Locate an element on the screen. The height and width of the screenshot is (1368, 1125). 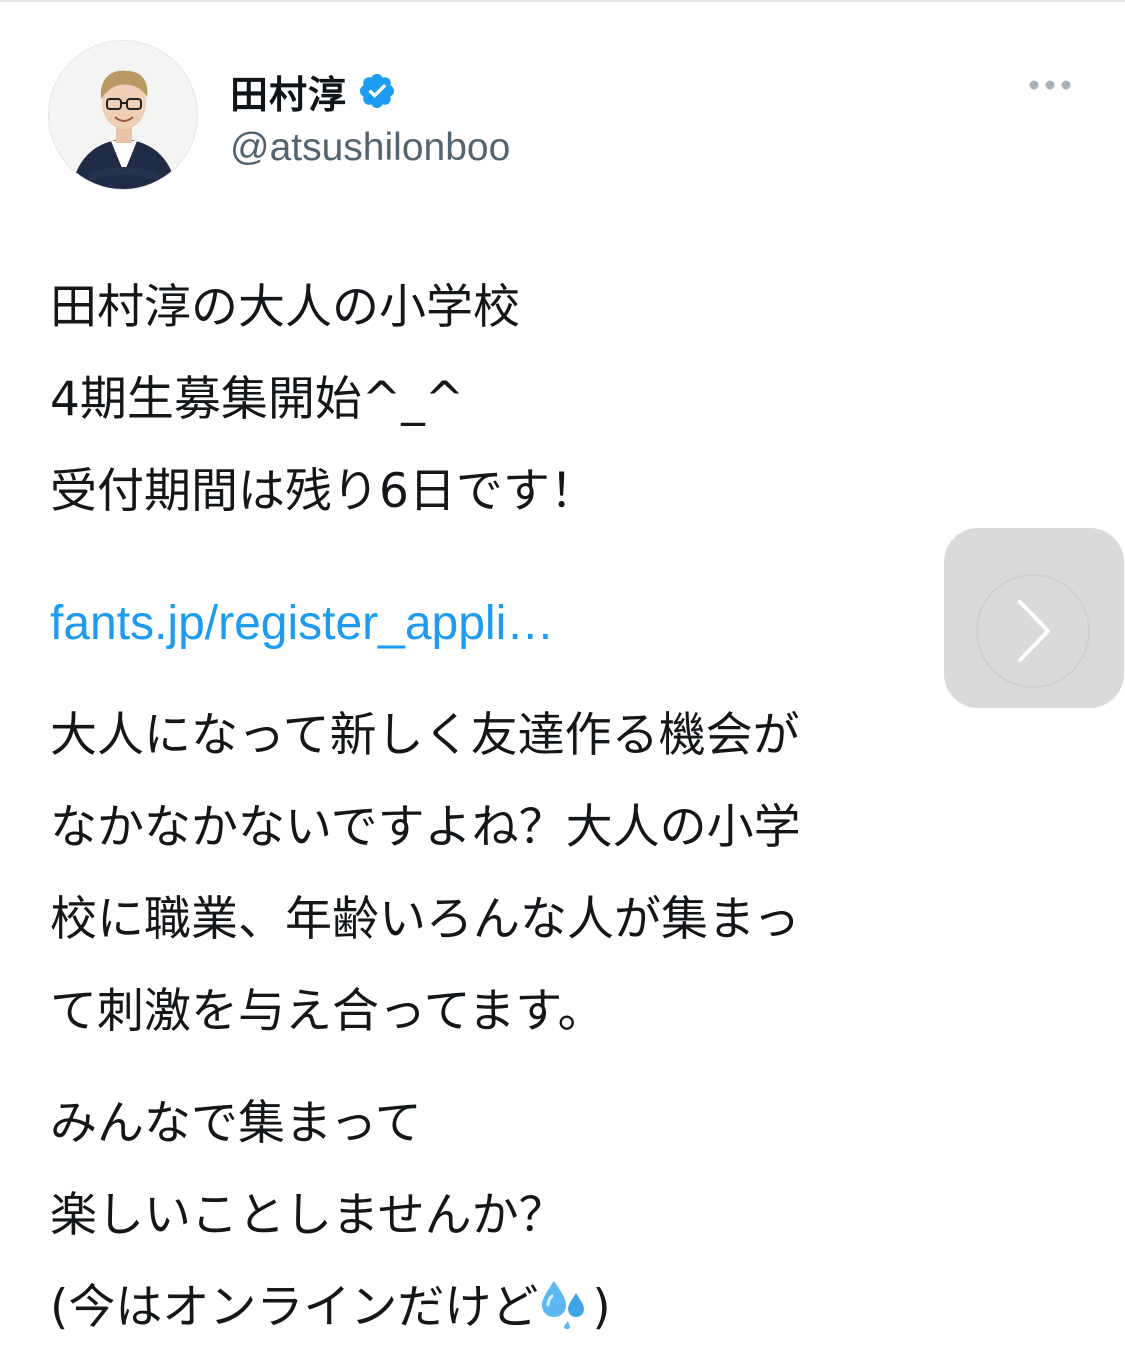
chevron-right-icon is located at coordinates (1034, 631).